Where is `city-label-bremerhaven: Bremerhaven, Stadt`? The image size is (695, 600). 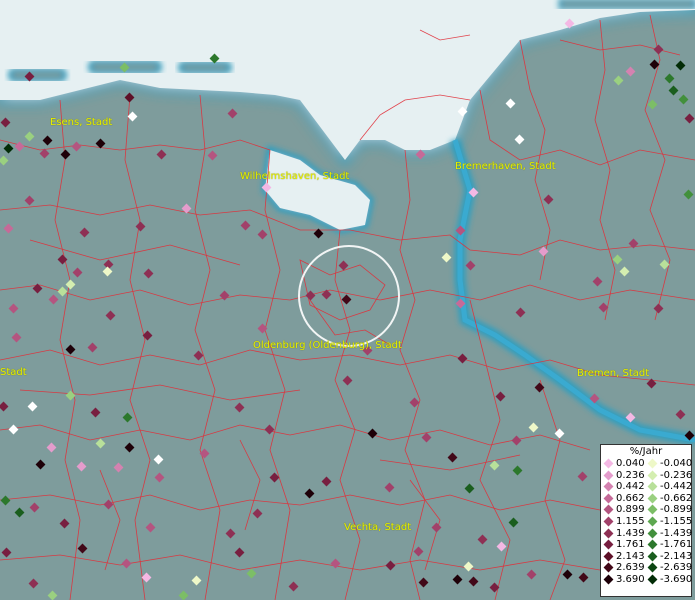
city-label-bremerhaven: Bremerhaven, Stadt is located at coordinates (505, 166).